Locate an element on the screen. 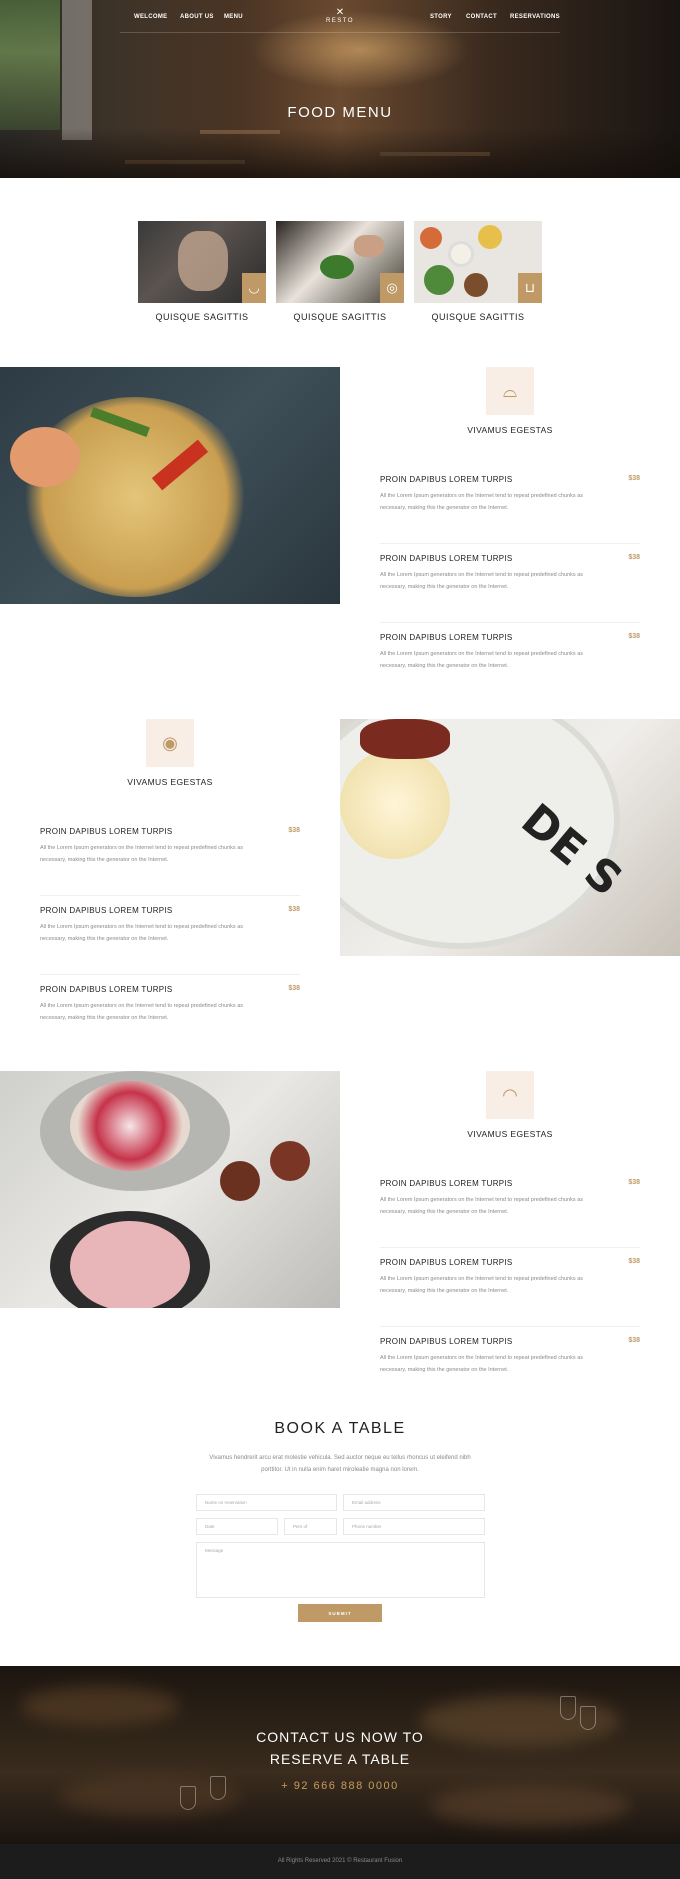 This screenshot has height=1879, width=680. card-photo: ⊔ is located at coordinates (478, 262).